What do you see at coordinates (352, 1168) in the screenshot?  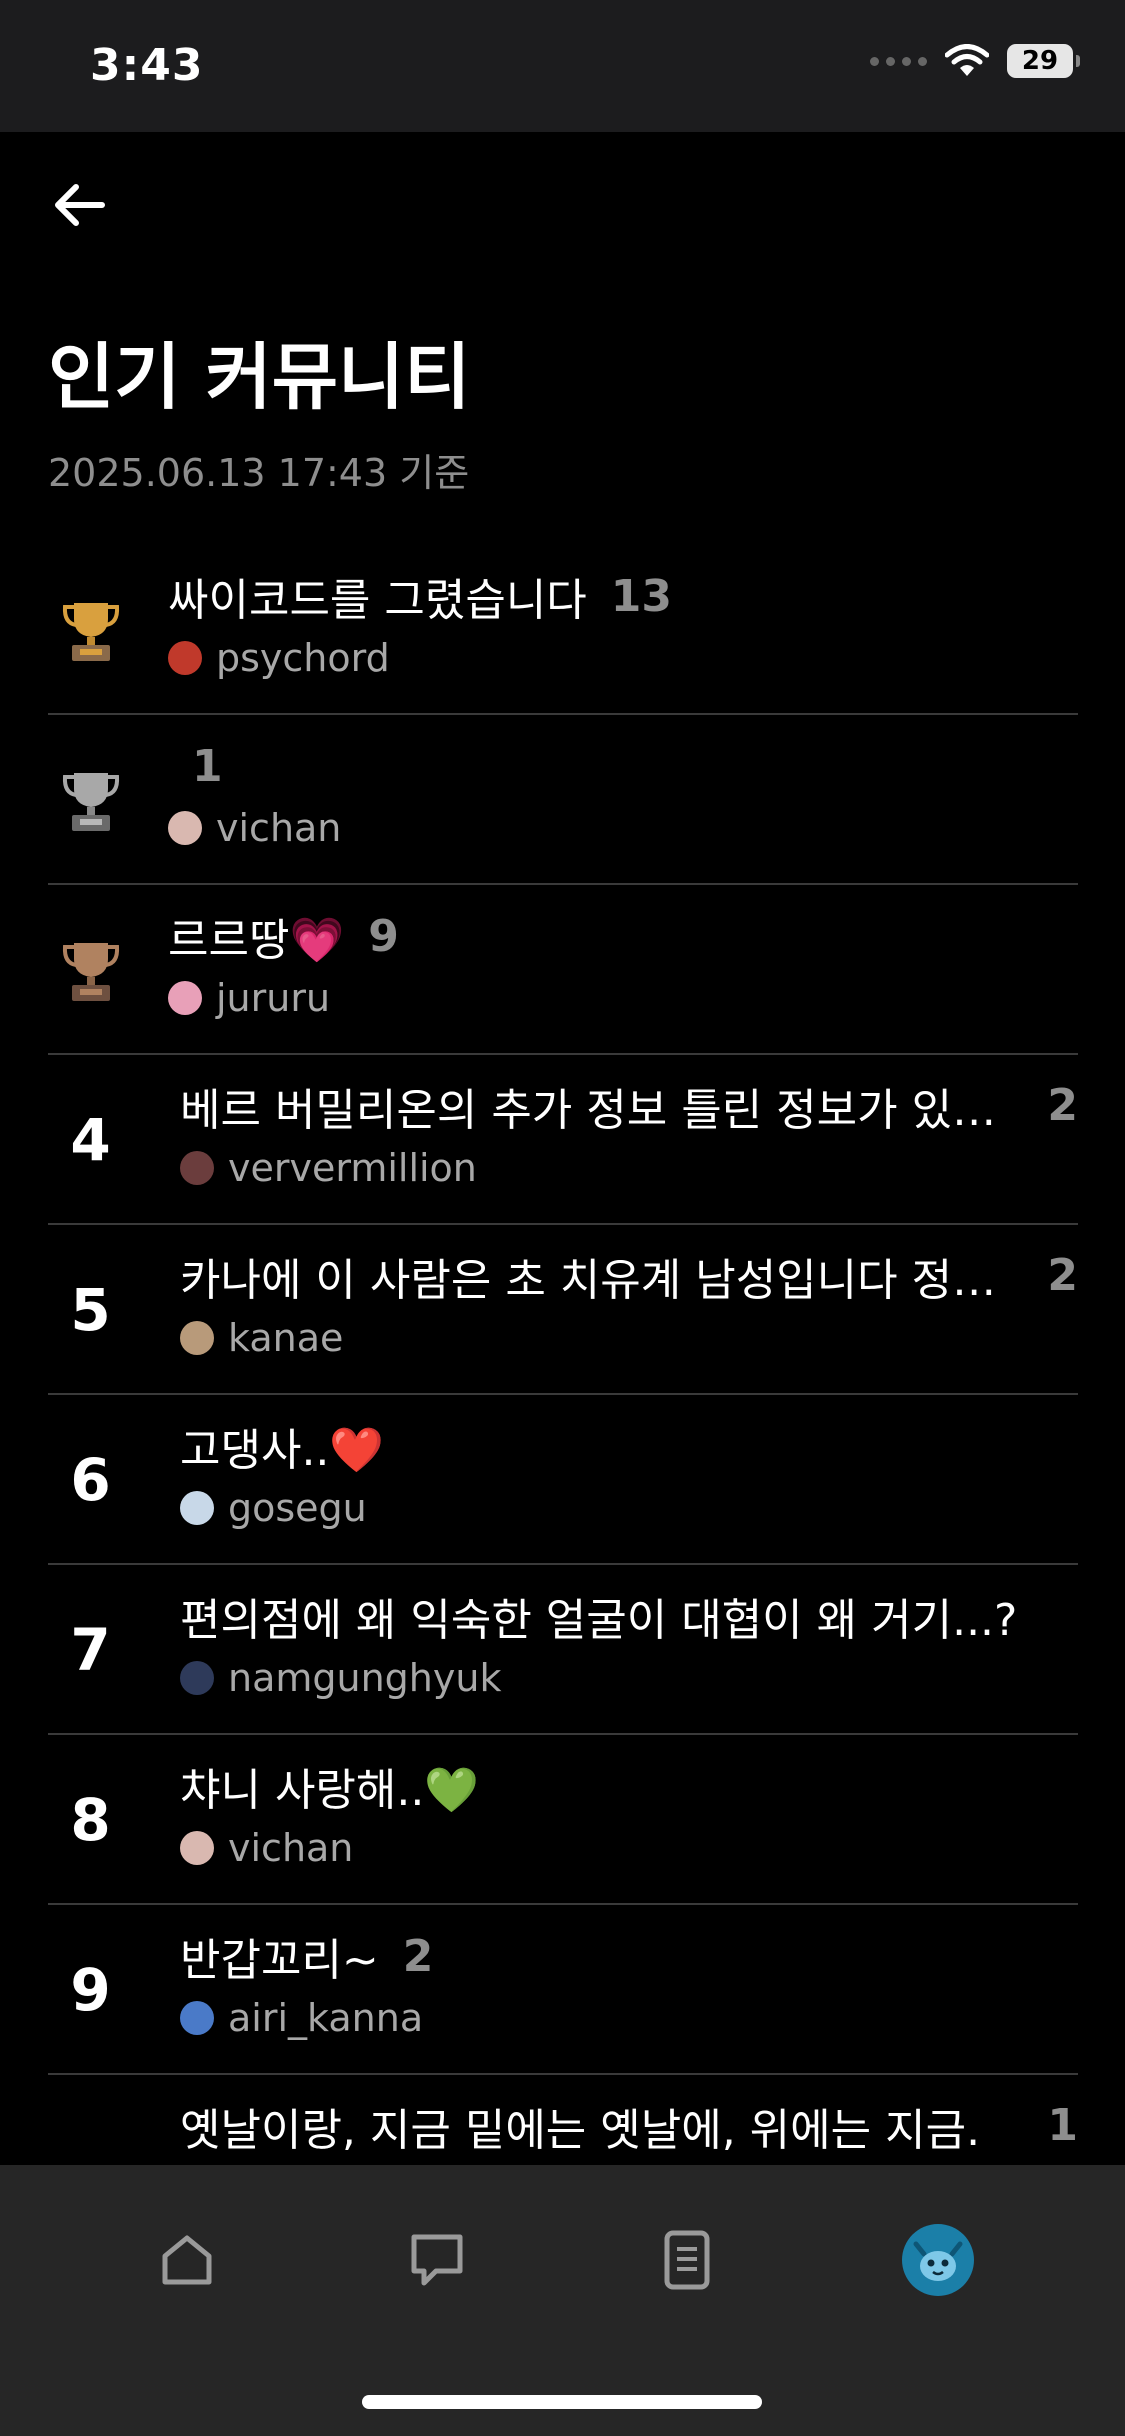 I see `author-name: ververmillion` at bounding box center [352, 1168].